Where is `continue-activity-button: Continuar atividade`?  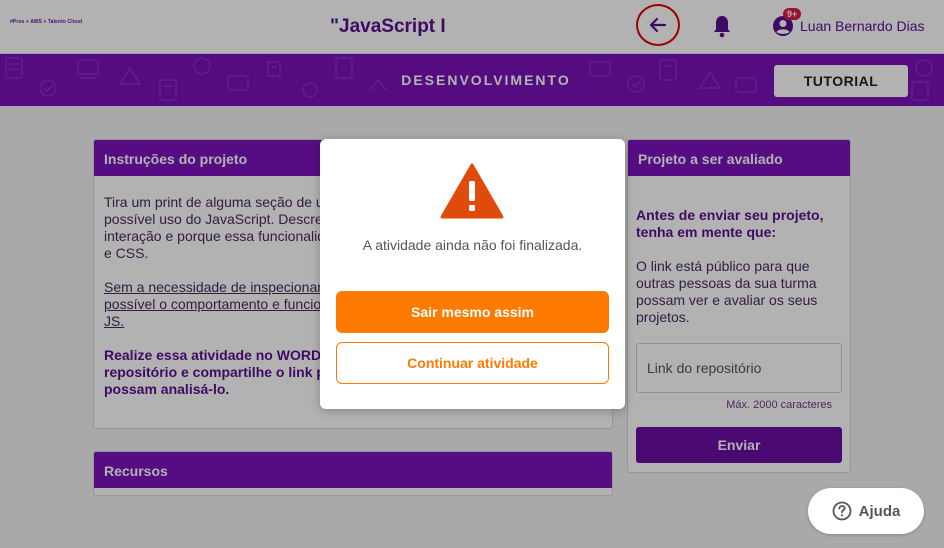 continue-activity-button: Continuar atividade is located at coordinates (472, 363).